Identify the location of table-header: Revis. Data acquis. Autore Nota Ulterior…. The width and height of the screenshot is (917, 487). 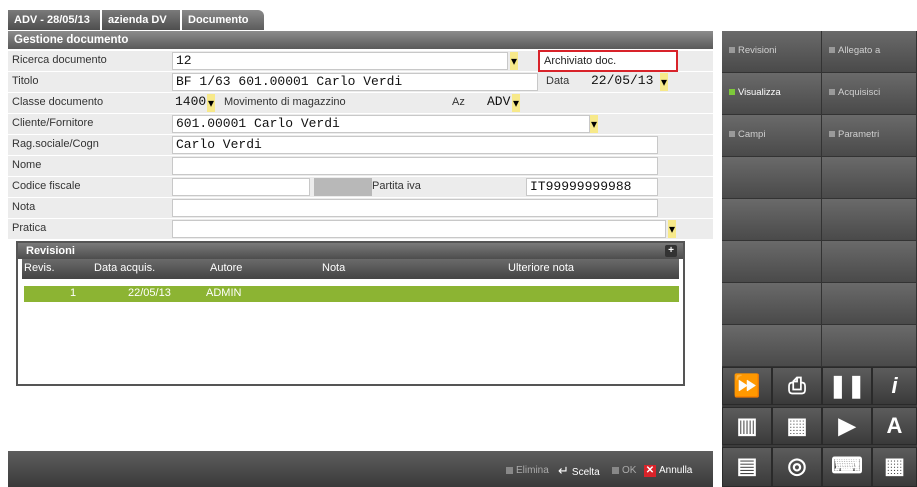
(350, 269).